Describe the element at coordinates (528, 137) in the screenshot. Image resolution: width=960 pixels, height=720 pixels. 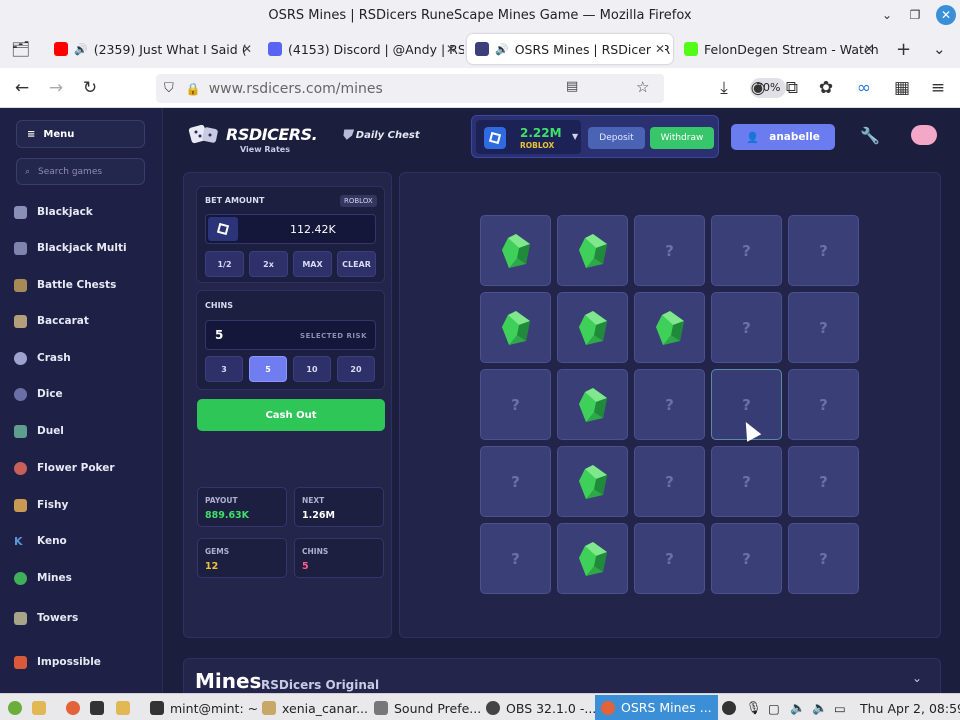
I see `currency-selector: 2.22M ROBLOX ▼` at that location.